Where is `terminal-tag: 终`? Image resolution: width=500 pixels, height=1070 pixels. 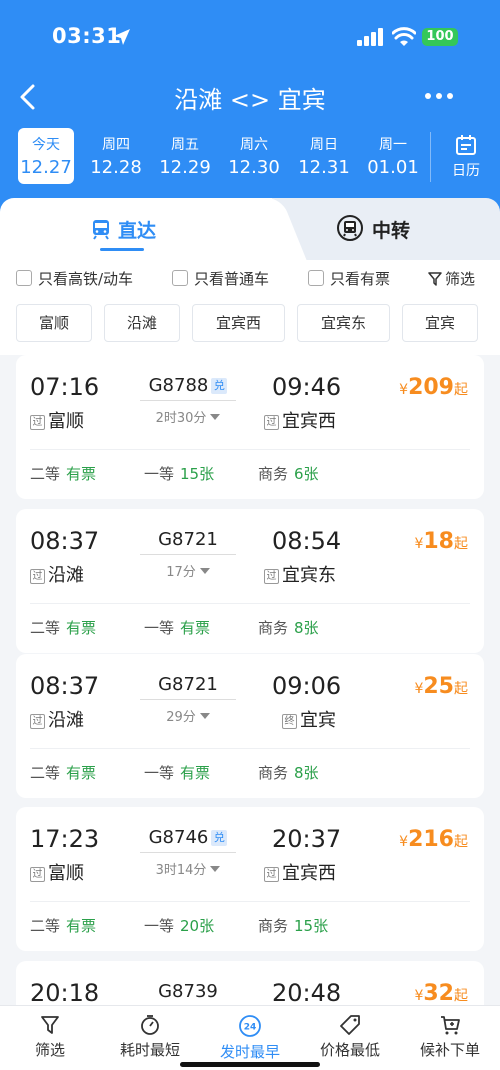 terminal-tag: 终 is located at coordinates (289, 721).